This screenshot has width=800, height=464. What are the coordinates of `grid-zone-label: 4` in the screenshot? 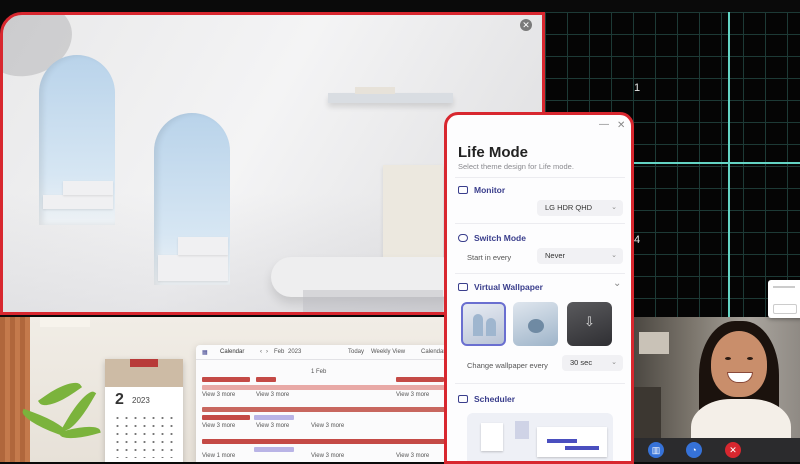 It's located at (637, 240).